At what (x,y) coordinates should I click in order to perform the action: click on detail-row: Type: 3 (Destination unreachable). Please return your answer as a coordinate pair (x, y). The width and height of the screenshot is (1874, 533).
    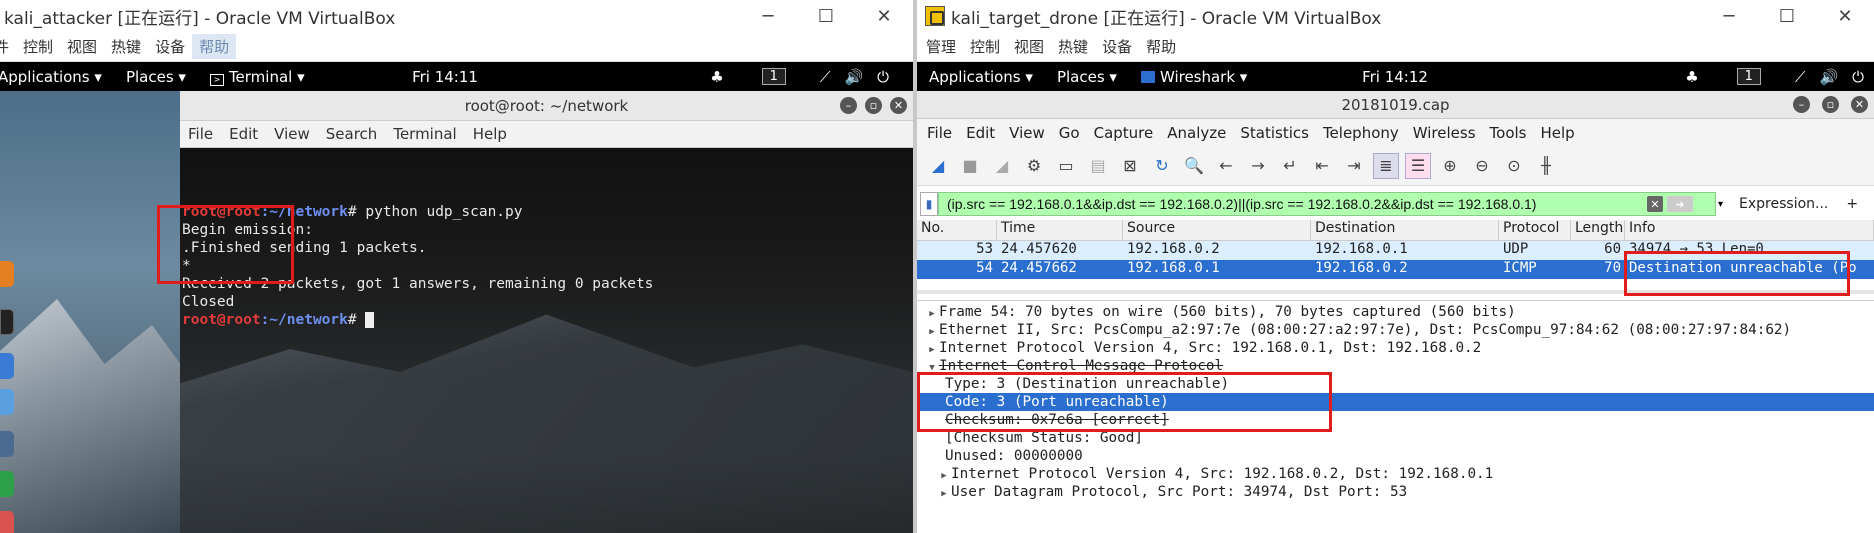
    Looking at the image, I should click on (1395, 384).